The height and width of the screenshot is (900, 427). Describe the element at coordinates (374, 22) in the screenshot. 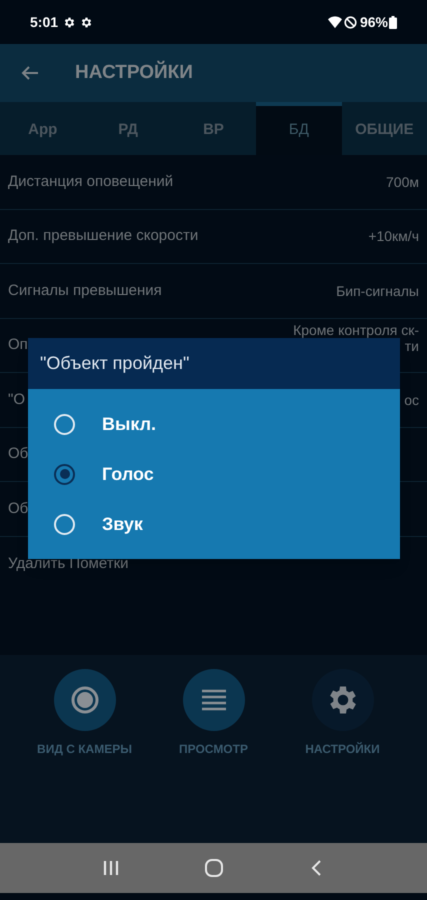

I see `battery-percent: 96%` at that location.